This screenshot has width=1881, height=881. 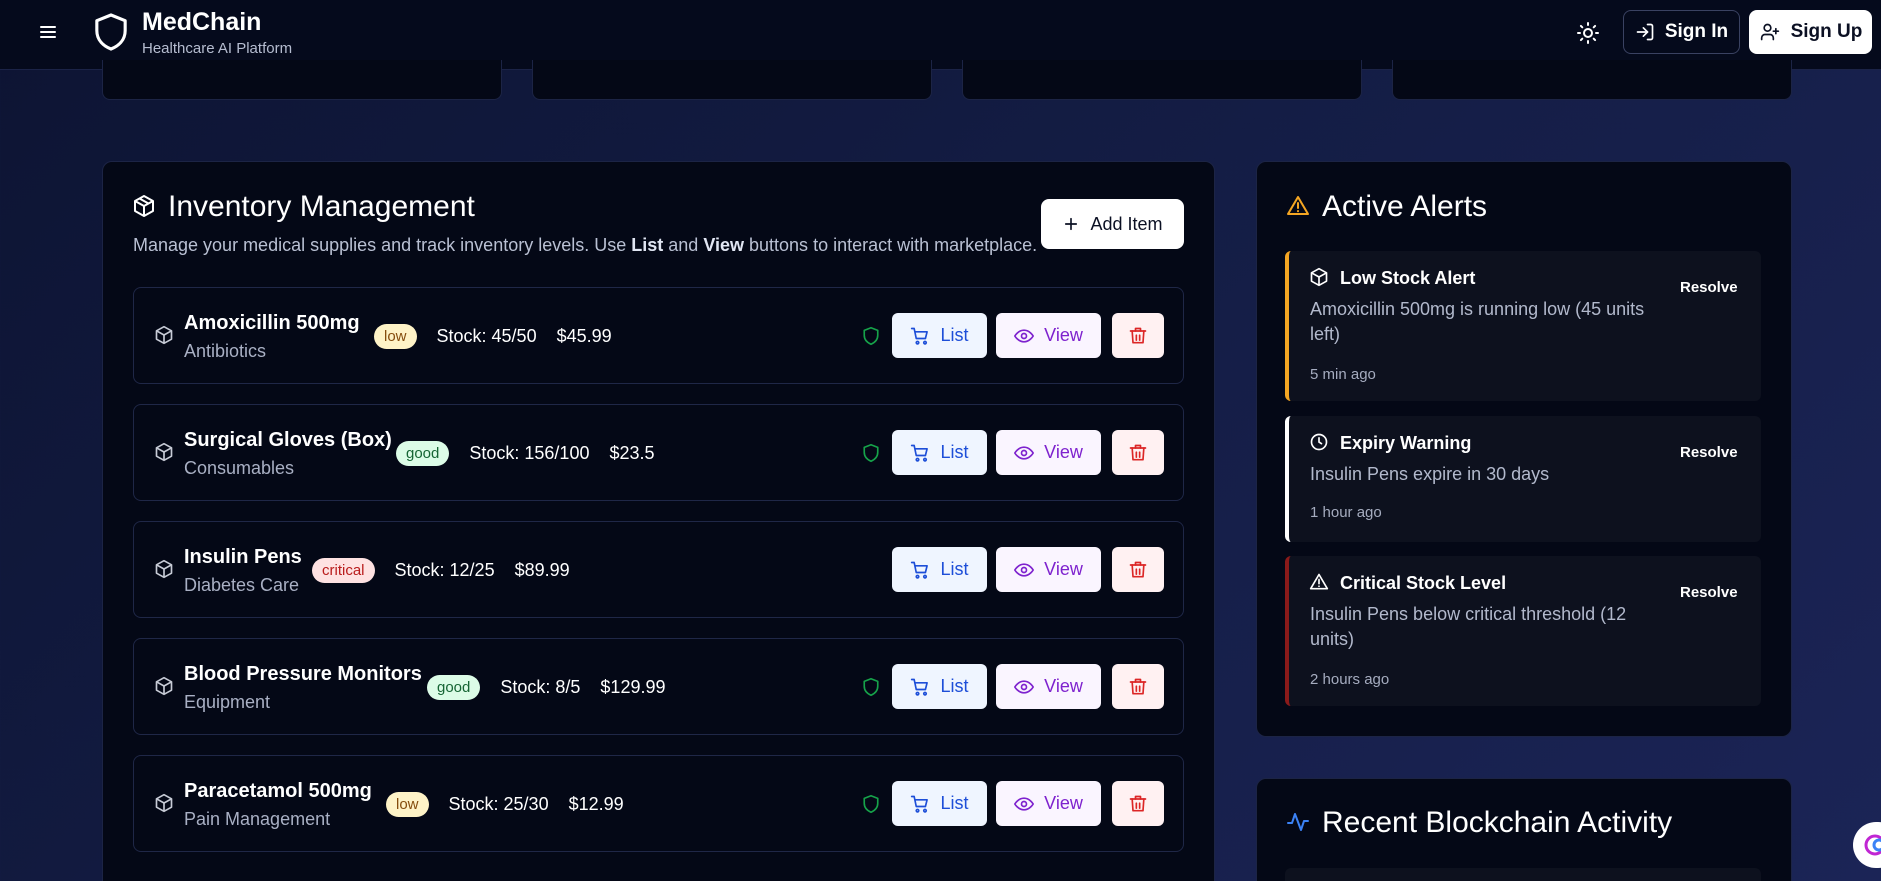 What do you see at coordinates (1071, 224) in the screenshot?
I see `plus-icon` at bounding box center [1071, 224].